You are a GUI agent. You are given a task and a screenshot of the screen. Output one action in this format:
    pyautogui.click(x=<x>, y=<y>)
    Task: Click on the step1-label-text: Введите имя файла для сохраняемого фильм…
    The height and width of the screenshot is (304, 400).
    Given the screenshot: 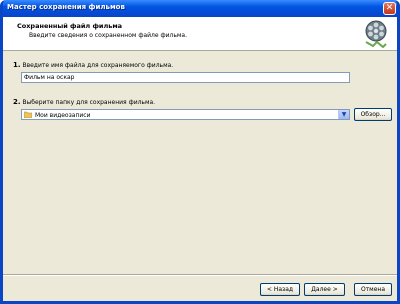 What is the action you would take?
    pyautogui.click(x=98, y=65)
    